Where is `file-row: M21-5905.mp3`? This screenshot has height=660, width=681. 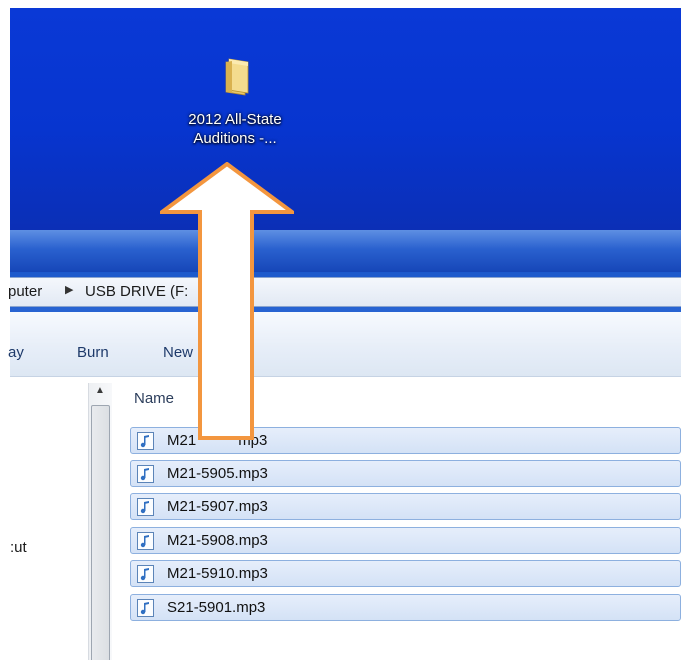 file-row: M21-5905.mp3 is located at coordinates (405, 473).